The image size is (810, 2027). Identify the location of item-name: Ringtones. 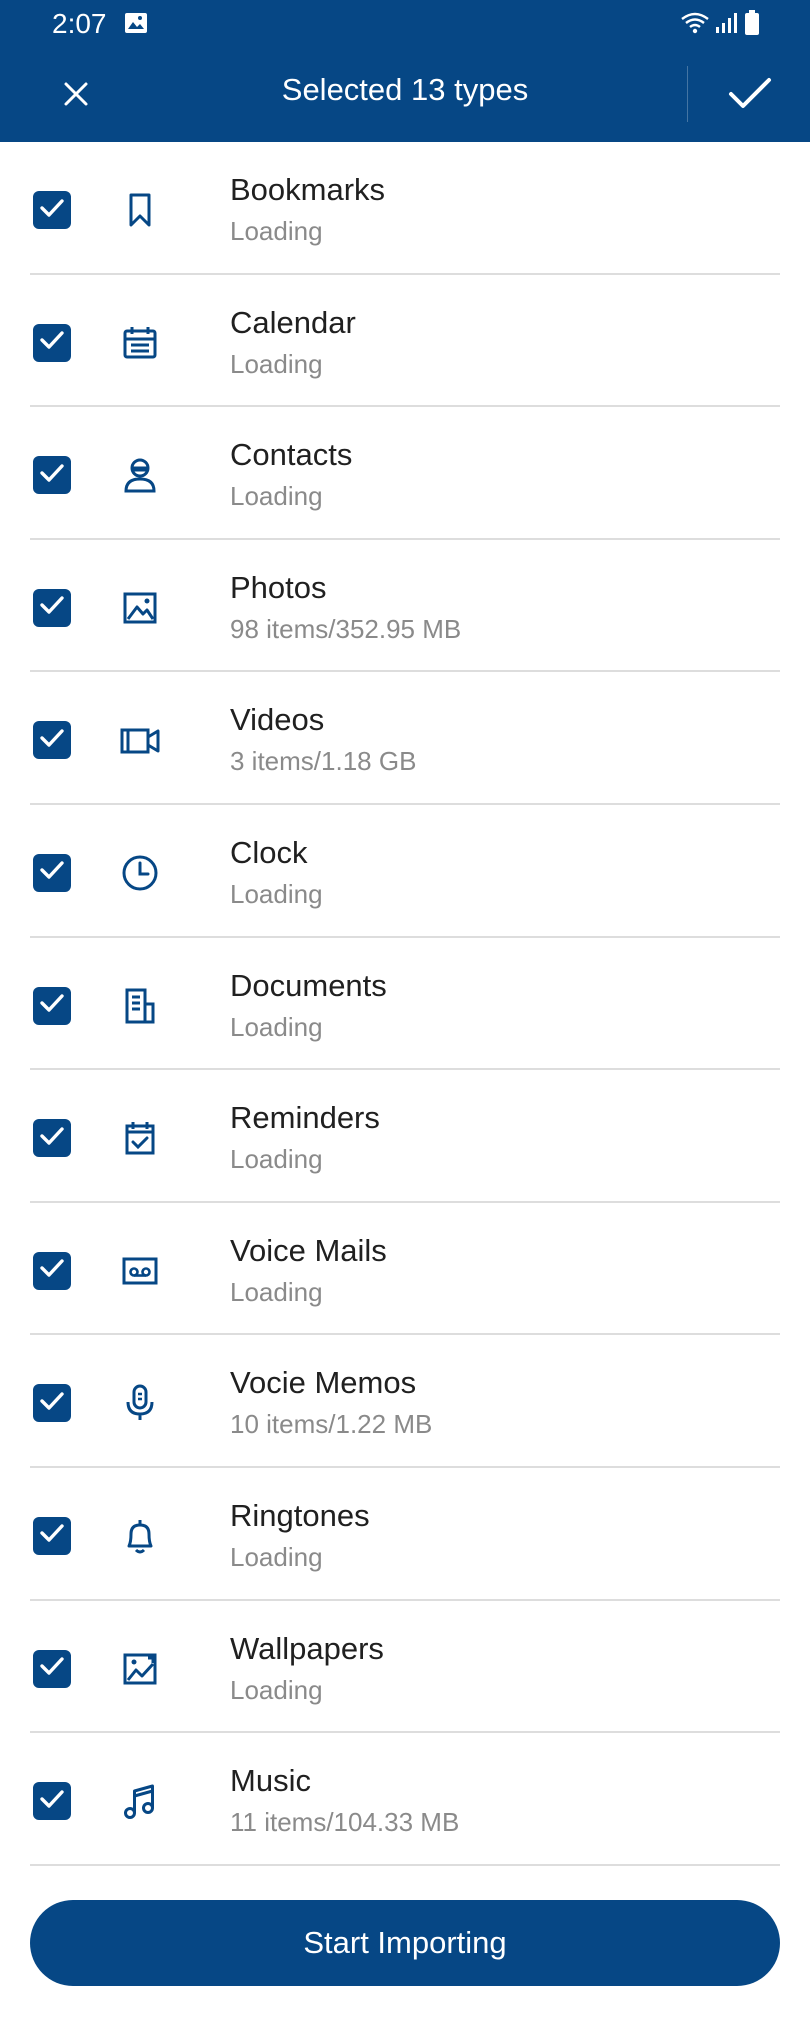
(300, 1515).